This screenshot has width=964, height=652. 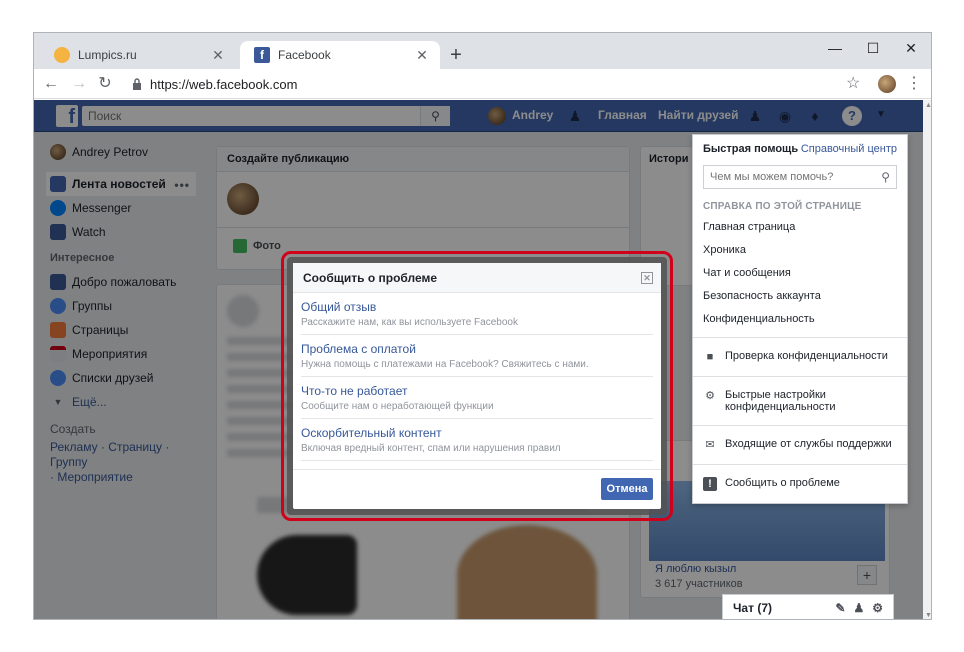 I want to click on forward-arrow-icon: →, so click(x=79, y=84).